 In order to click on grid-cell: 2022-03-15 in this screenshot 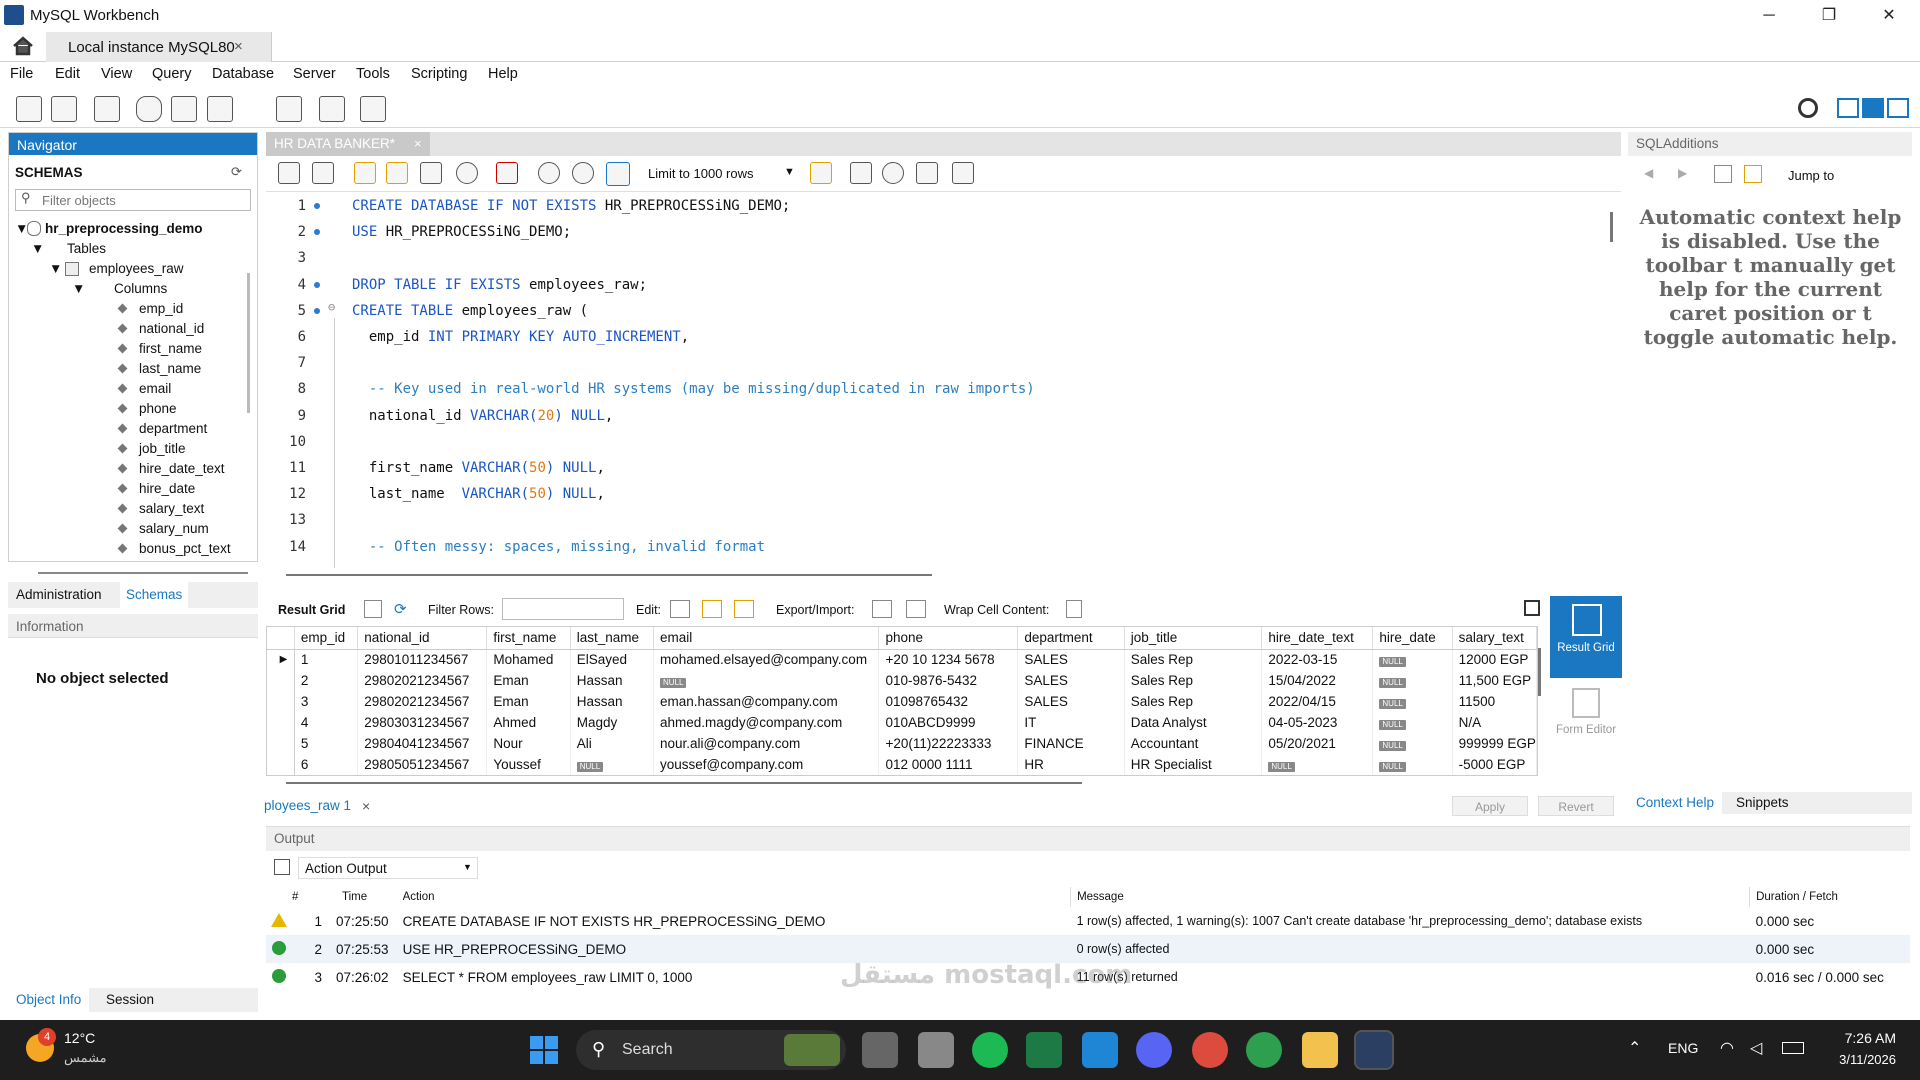, I will do `click(1317, 659)`.